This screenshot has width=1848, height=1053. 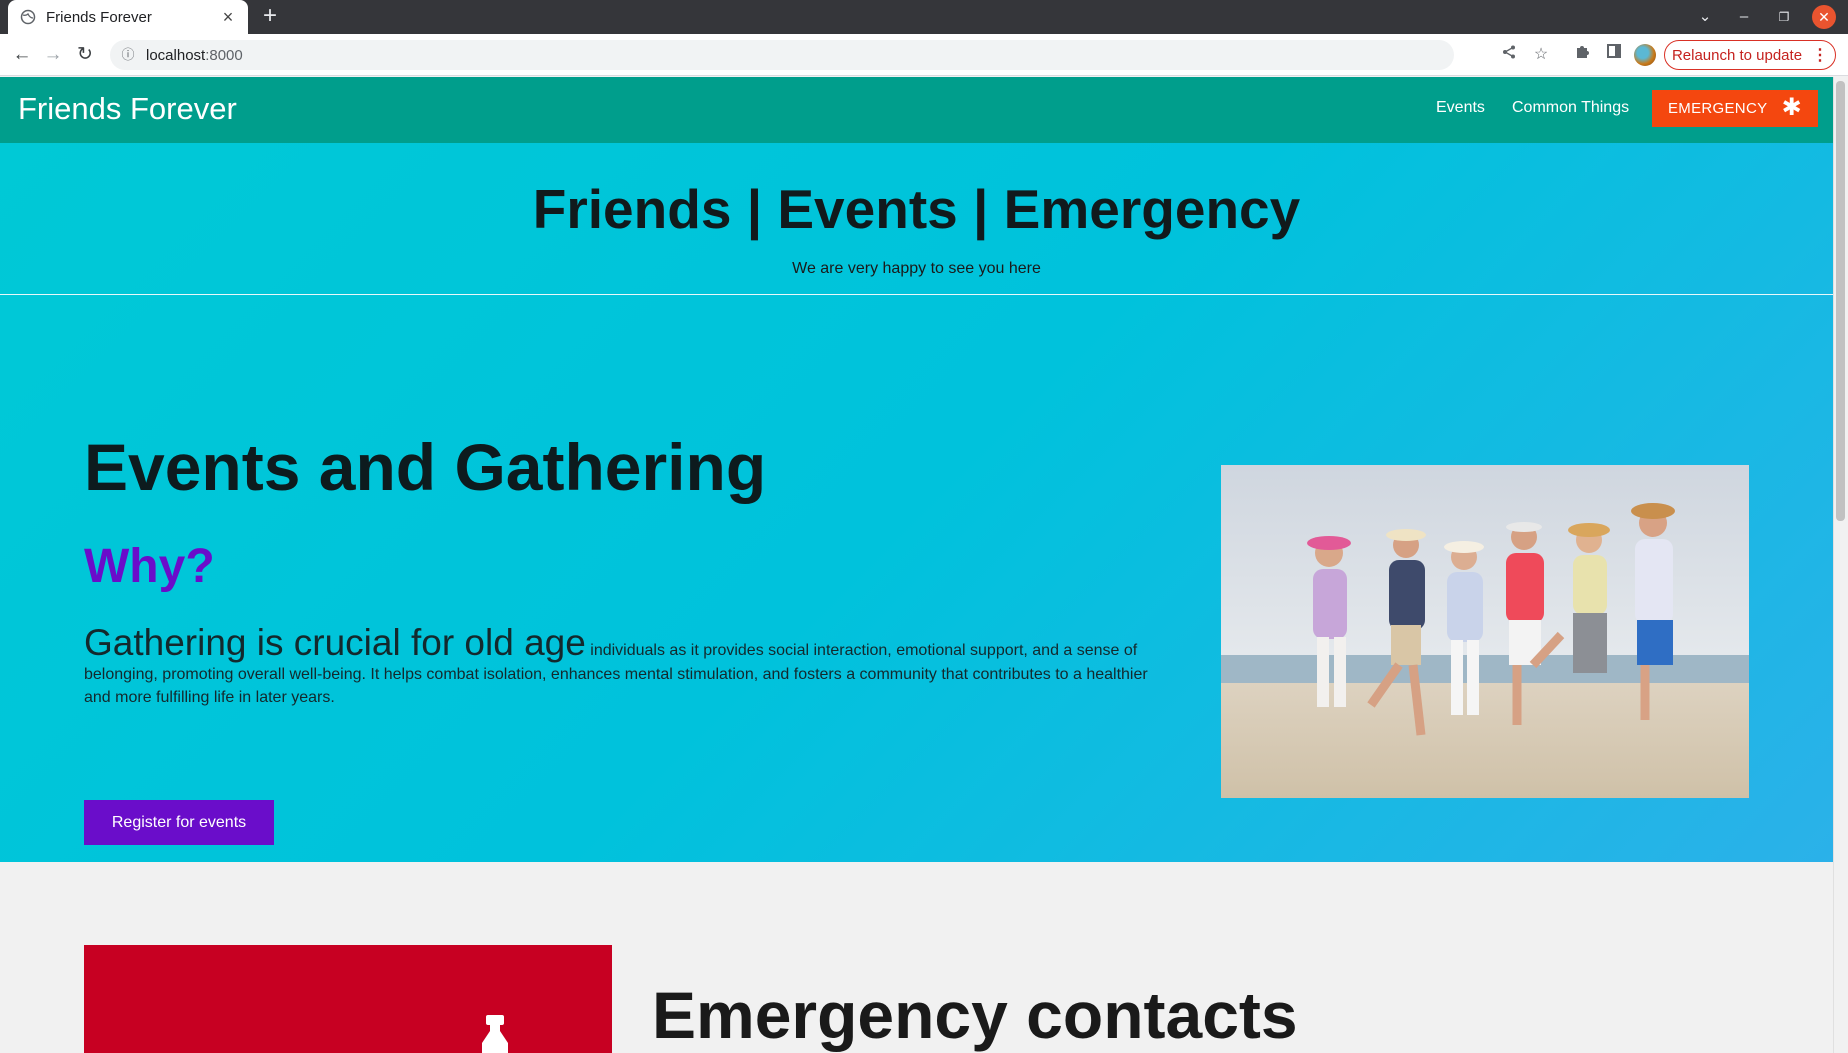 I want to click on nav-link-events: Events, so click(x=1460, y=108).